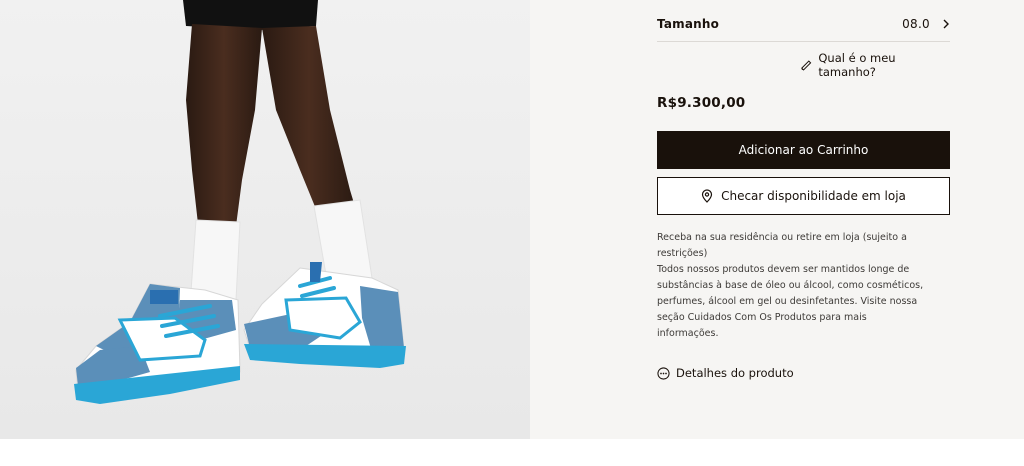  What do you see at coordinates (857, 65) in the screenshot?
I see `size-guide-label: Qual é o meu tamanho?` at bounding box center [857, 65].